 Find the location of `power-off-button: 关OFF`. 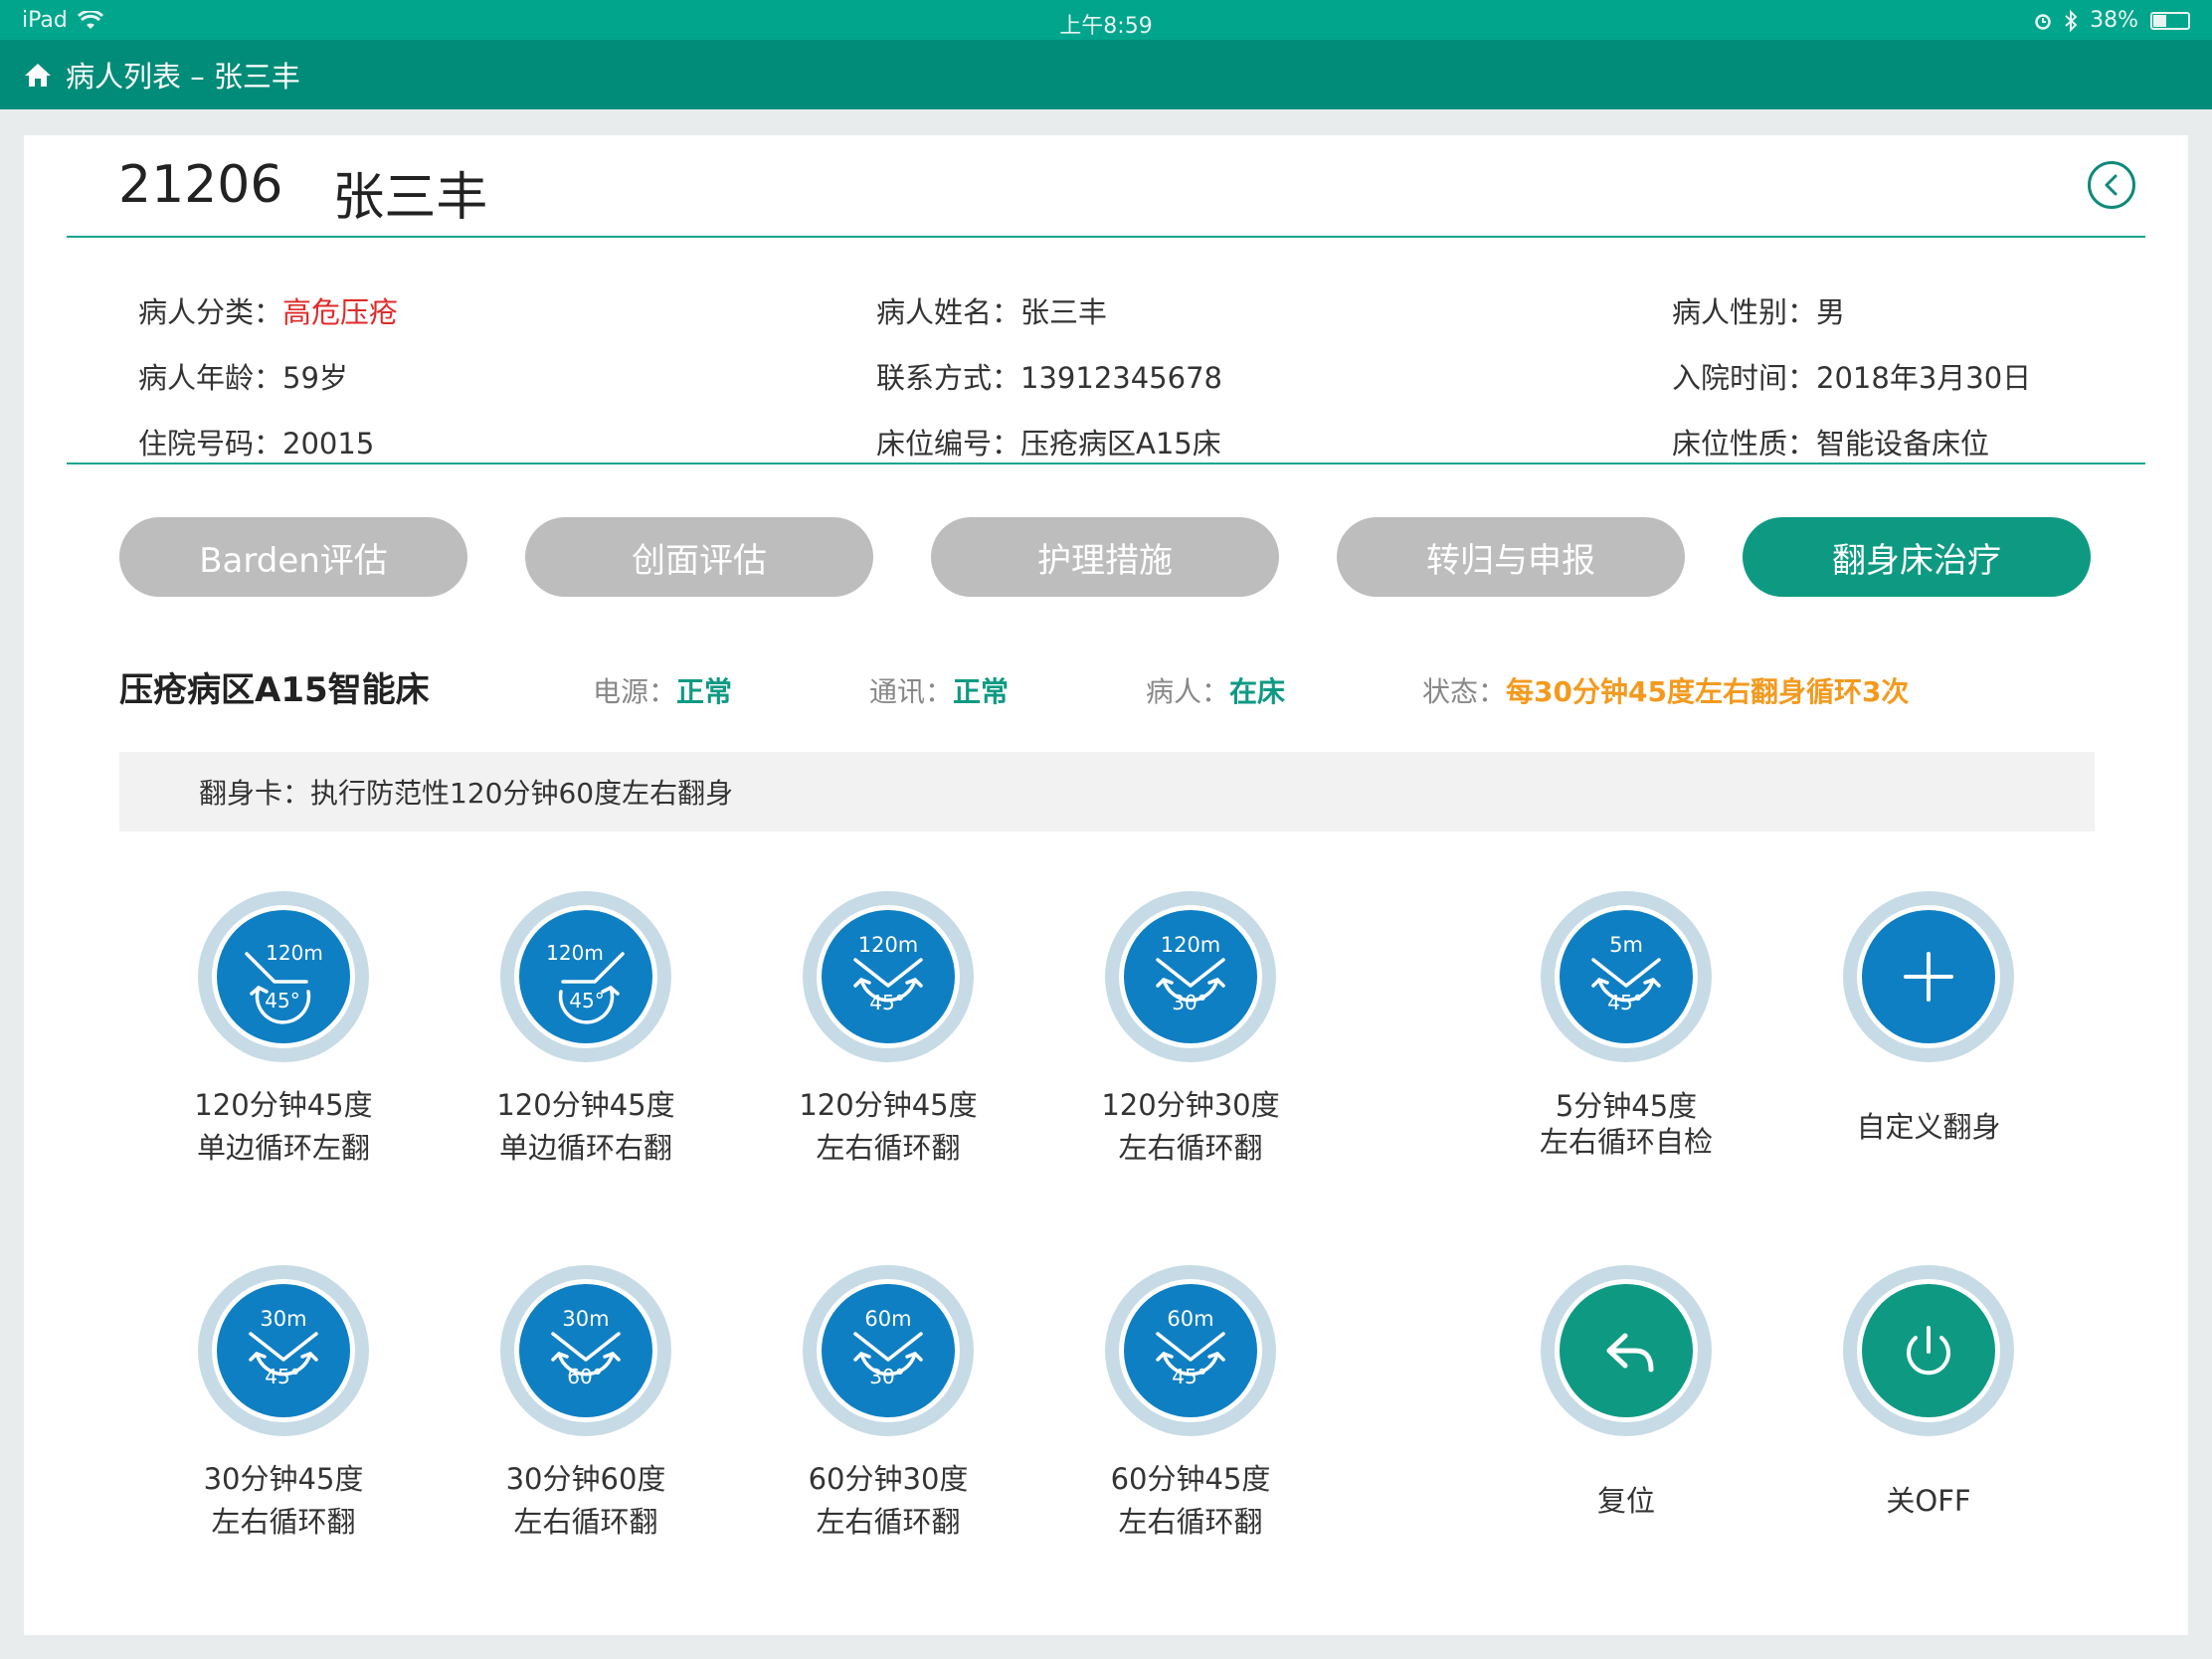

power-off-button: 关OFF is located at coordinates (1928, 1394).